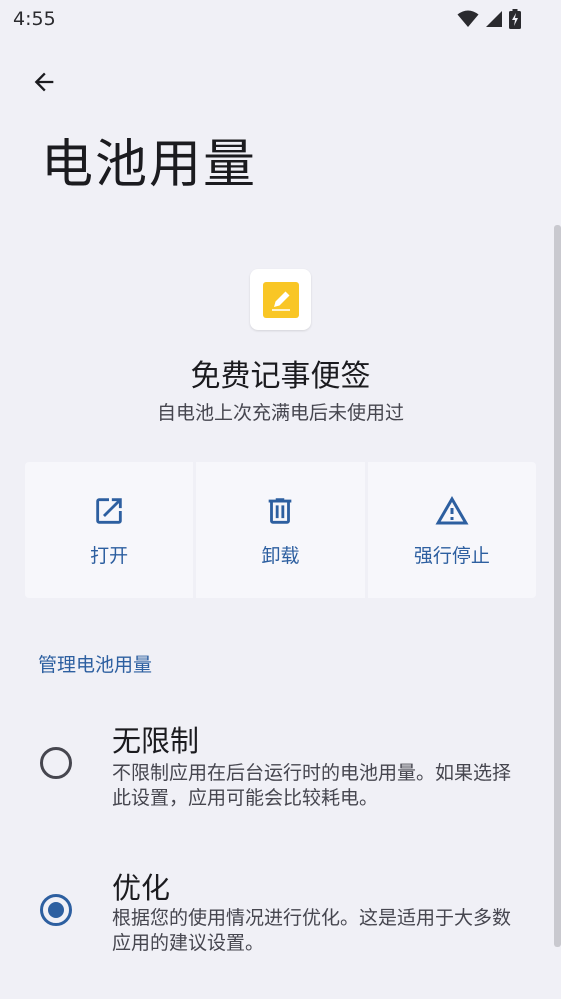 The image size is (561, 999). I want to click on section-header: 管理电池用量, so click(95, 665).